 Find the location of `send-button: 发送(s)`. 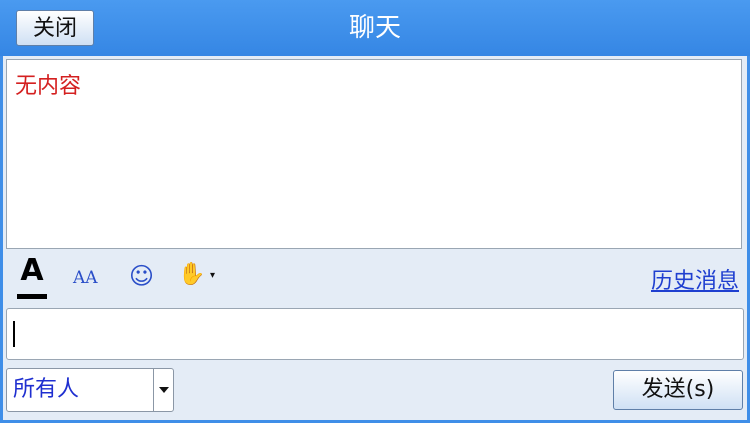

send-button: 发送(s) is located at coordinates (678, 390).